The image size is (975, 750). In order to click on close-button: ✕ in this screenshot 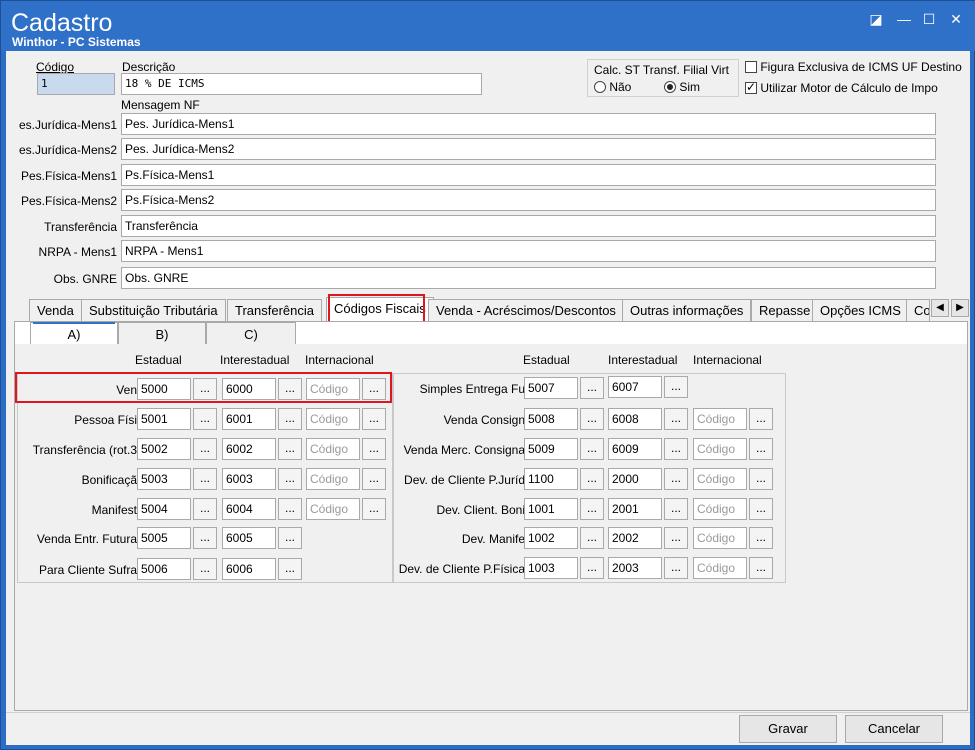, I will do `click(956, 19)`.